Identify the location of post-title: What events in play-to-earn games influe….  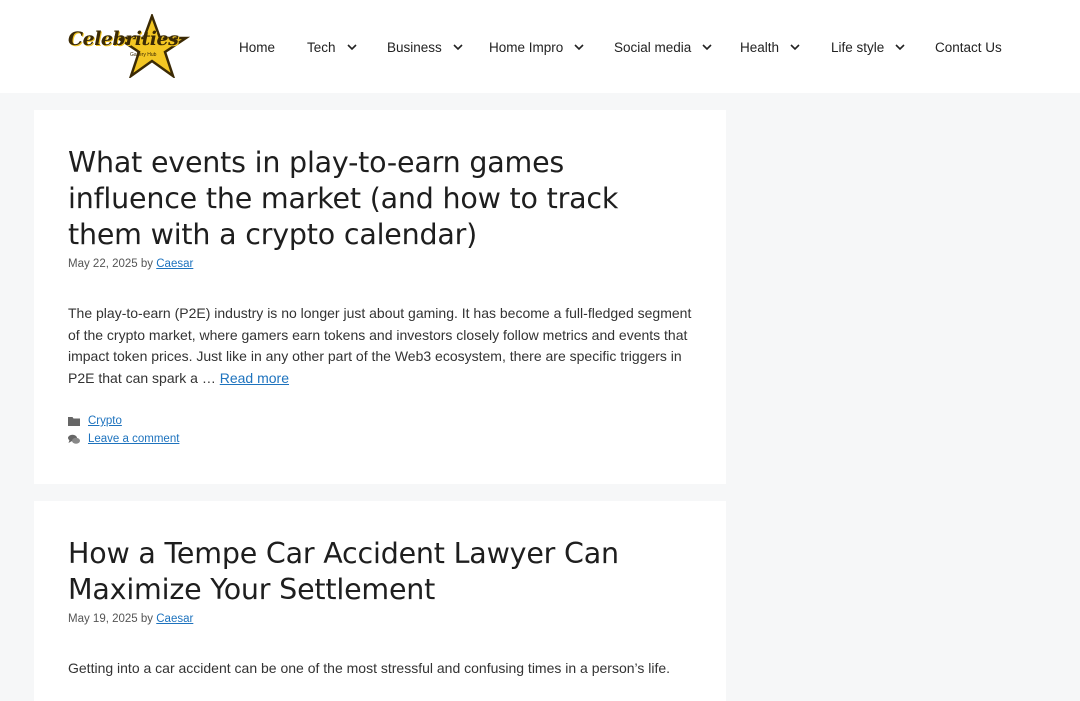
(383, 199).